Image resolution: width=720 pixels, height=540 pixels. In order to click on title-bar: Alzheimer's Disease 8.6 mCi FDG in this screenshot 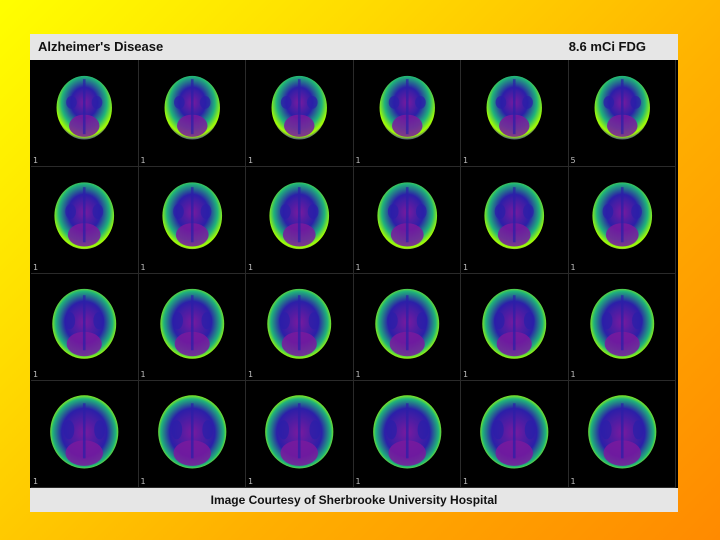, I will do `click(354, 47)`.